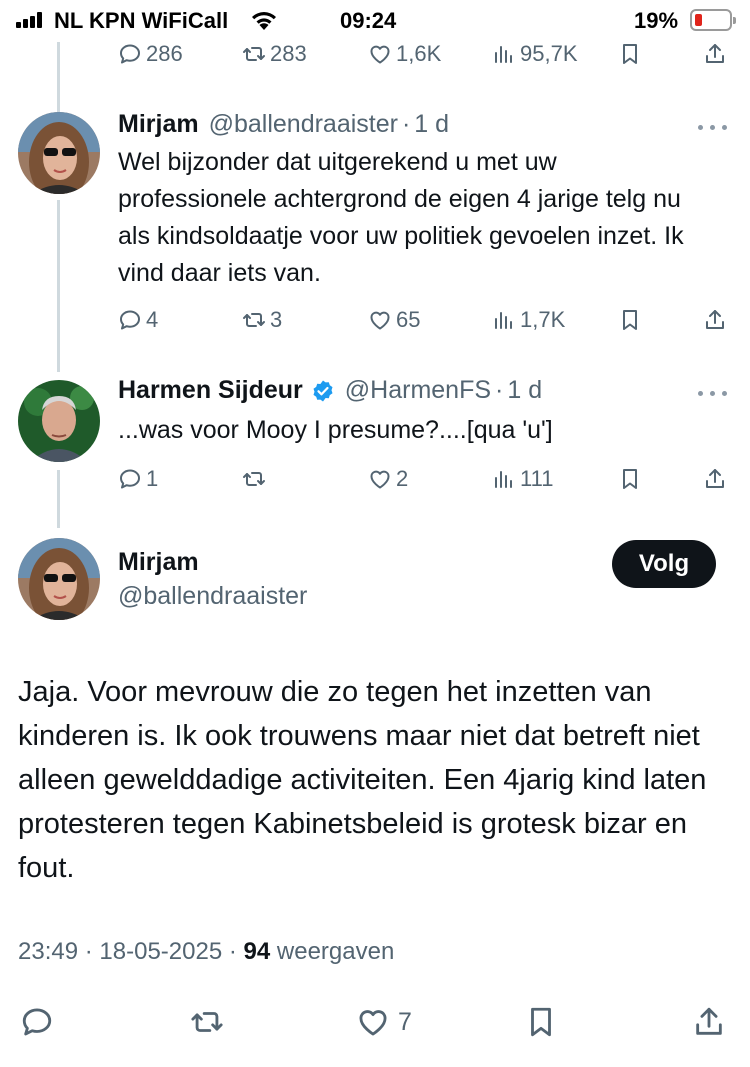 The image size is (750, 1067). I want to click on author-name: Harmen Sijdeur, so click(210, 390).